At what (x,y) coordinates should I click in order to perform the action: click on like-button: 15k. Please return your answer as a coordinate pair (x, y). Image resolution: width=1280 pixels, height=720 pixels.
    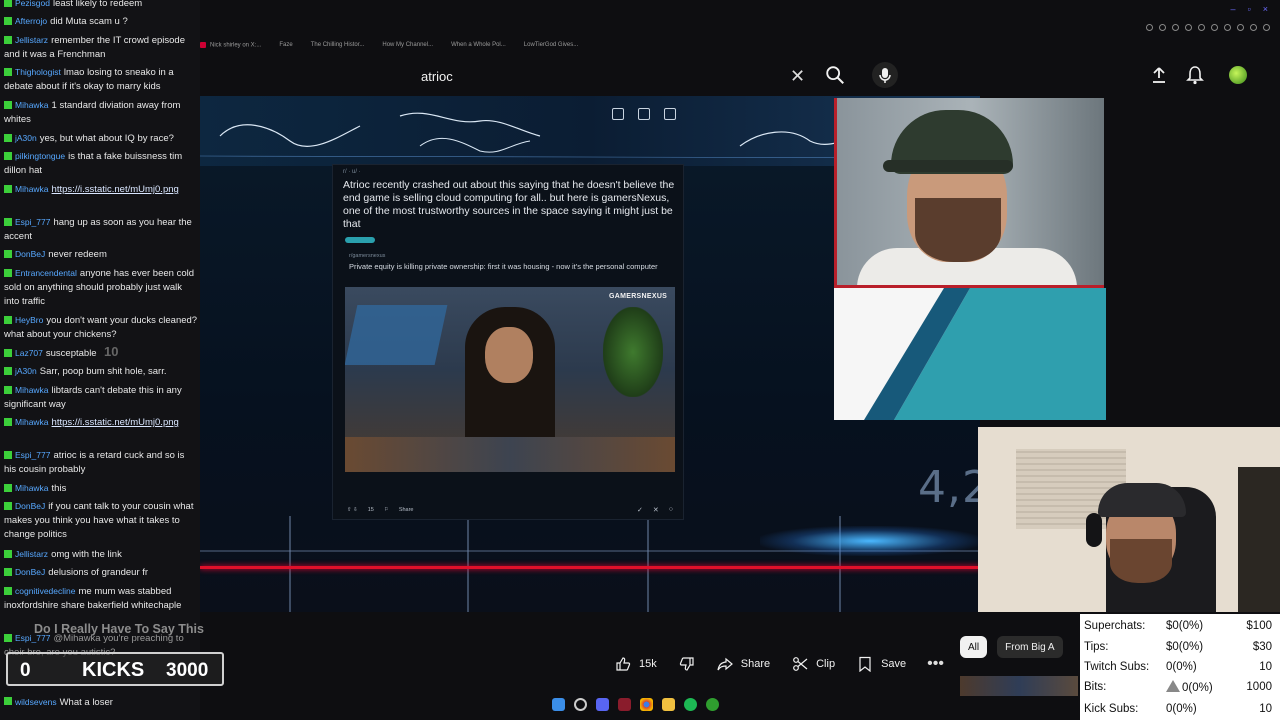
    Looking at the image, I should click on (636, 664).